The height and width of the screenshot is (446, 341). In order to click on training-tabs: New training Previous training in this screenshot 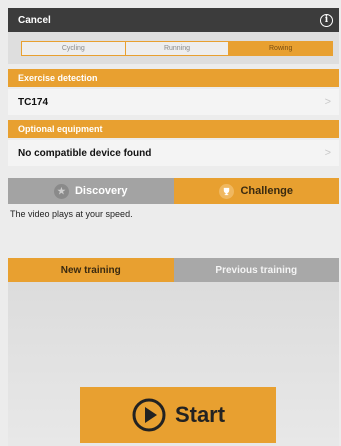, I will do `click(173, 270)`.